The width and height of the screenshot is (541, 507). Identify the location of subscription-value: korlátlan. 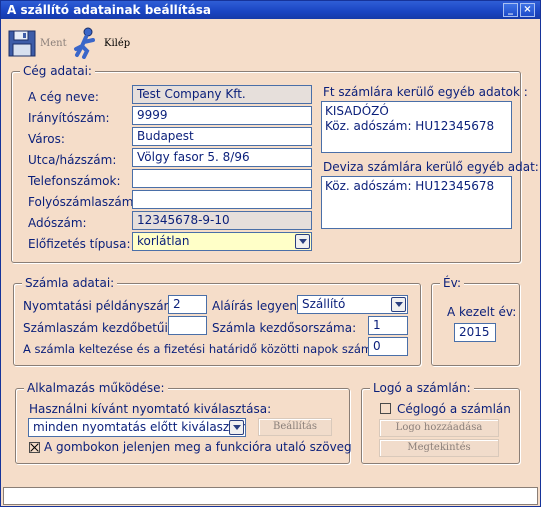
(163, 241).